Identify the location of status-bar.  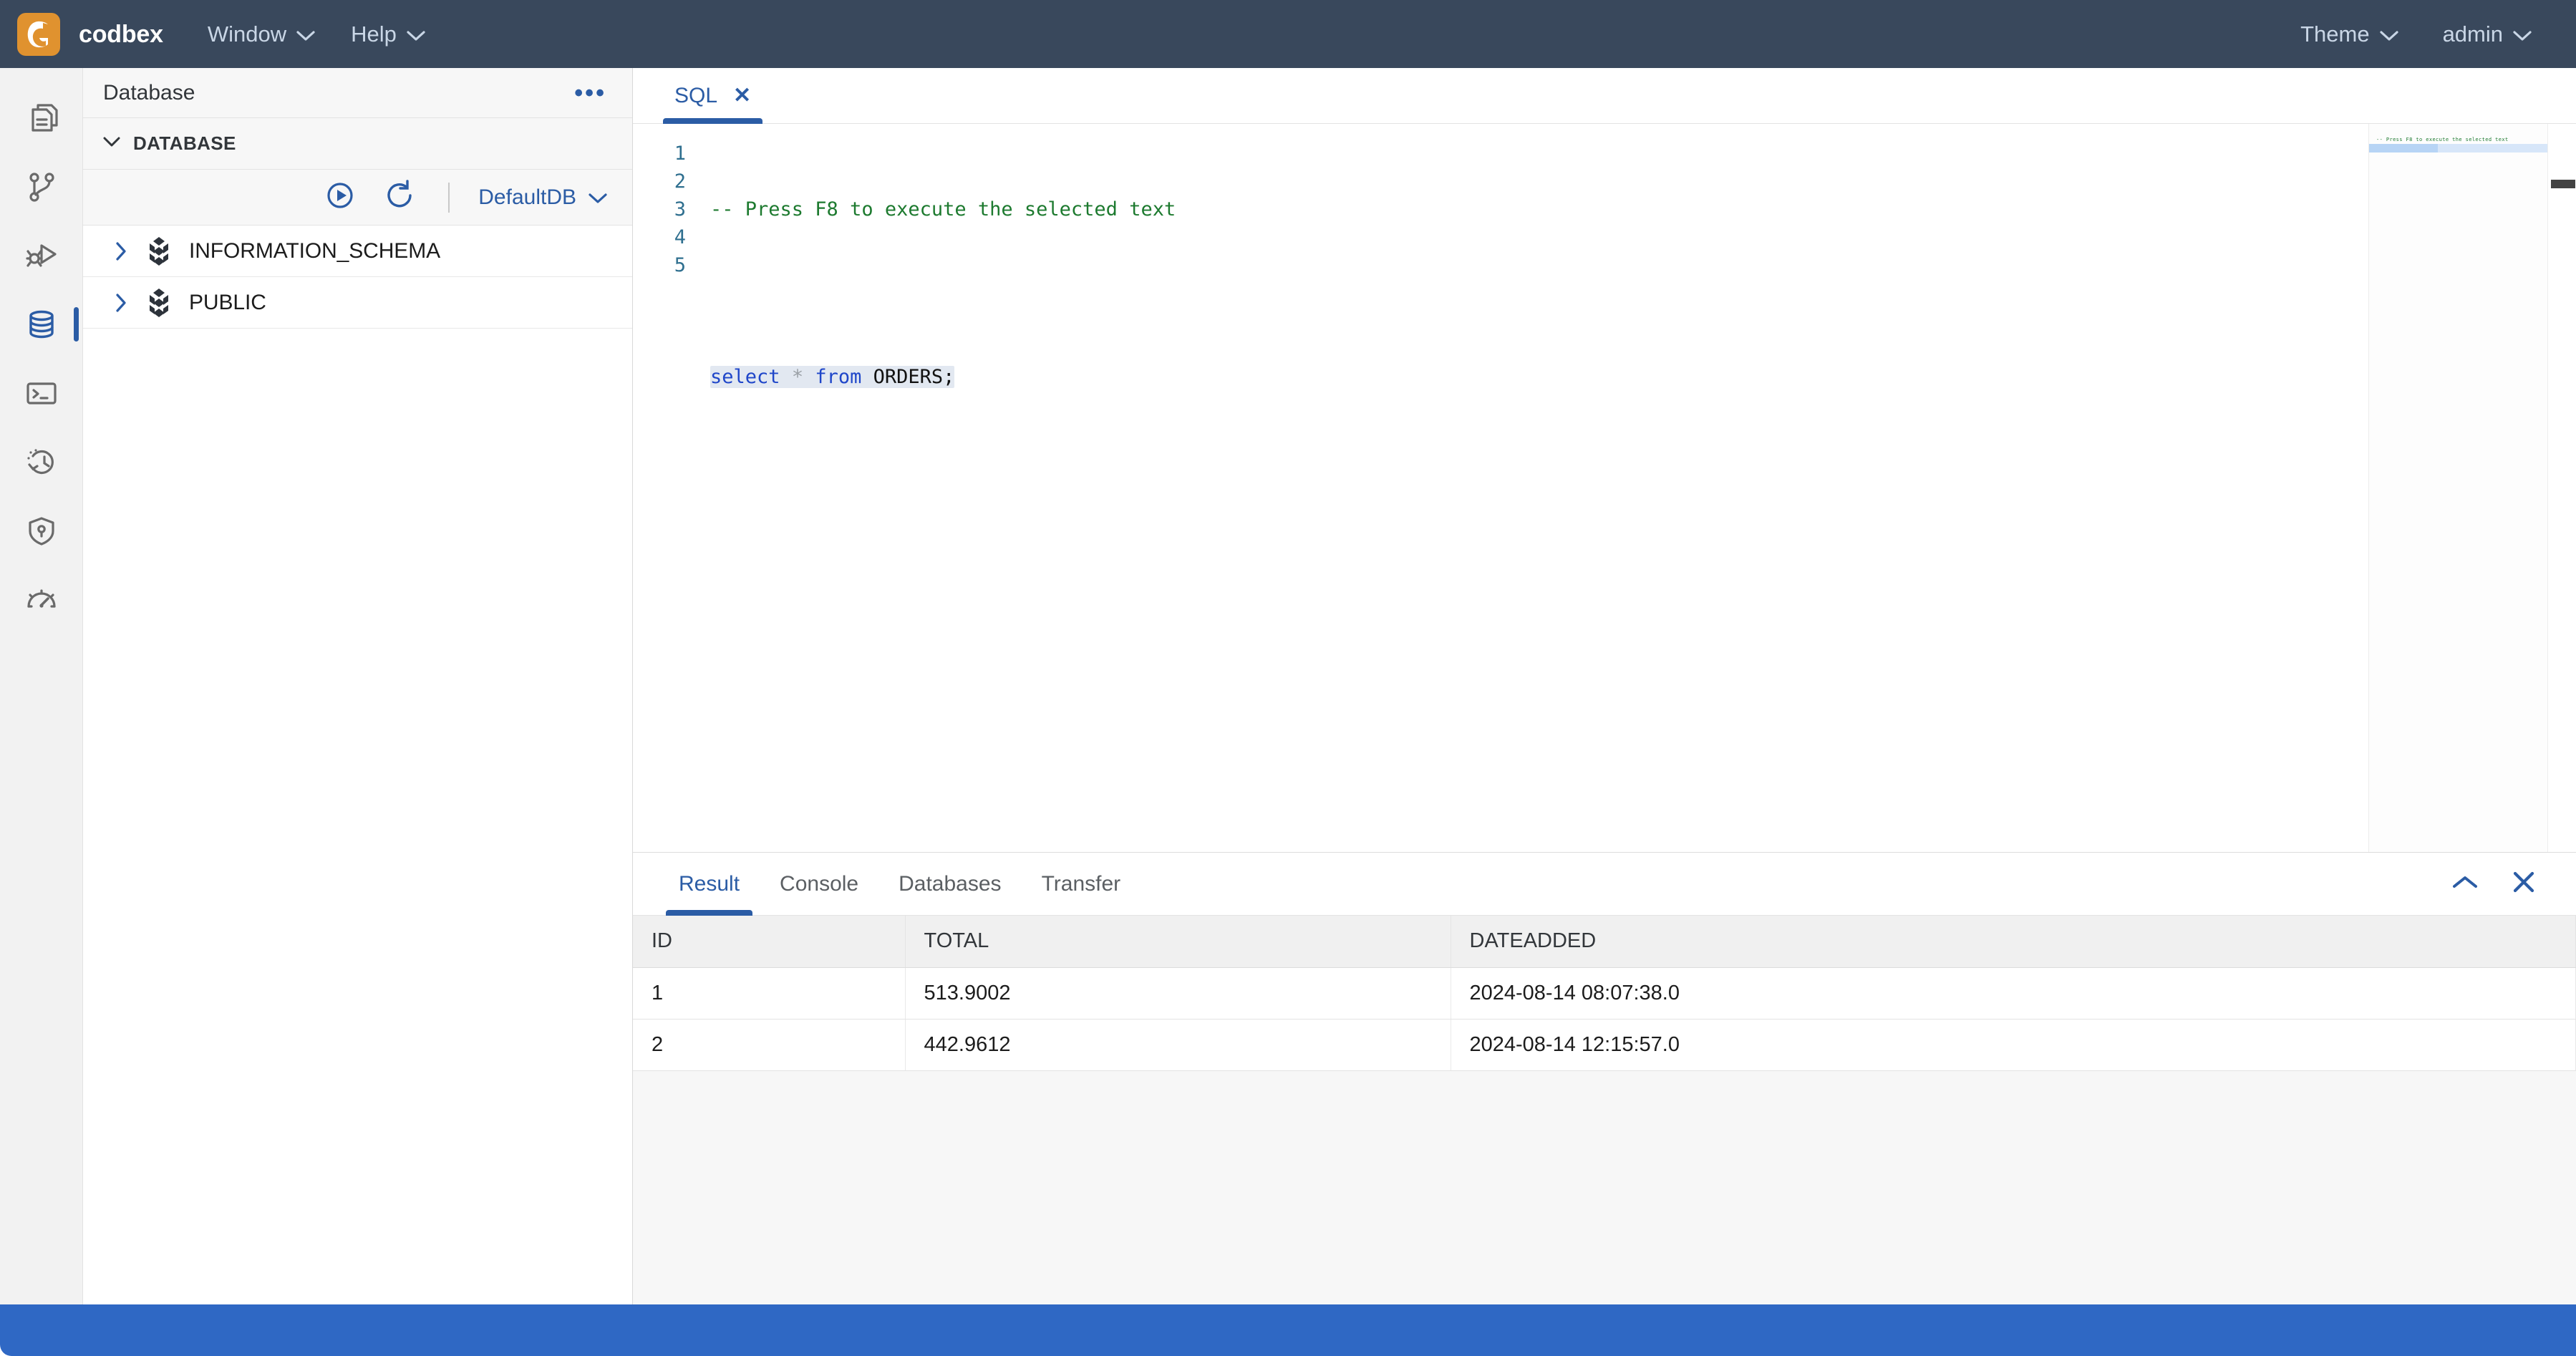
(1288, 1330).